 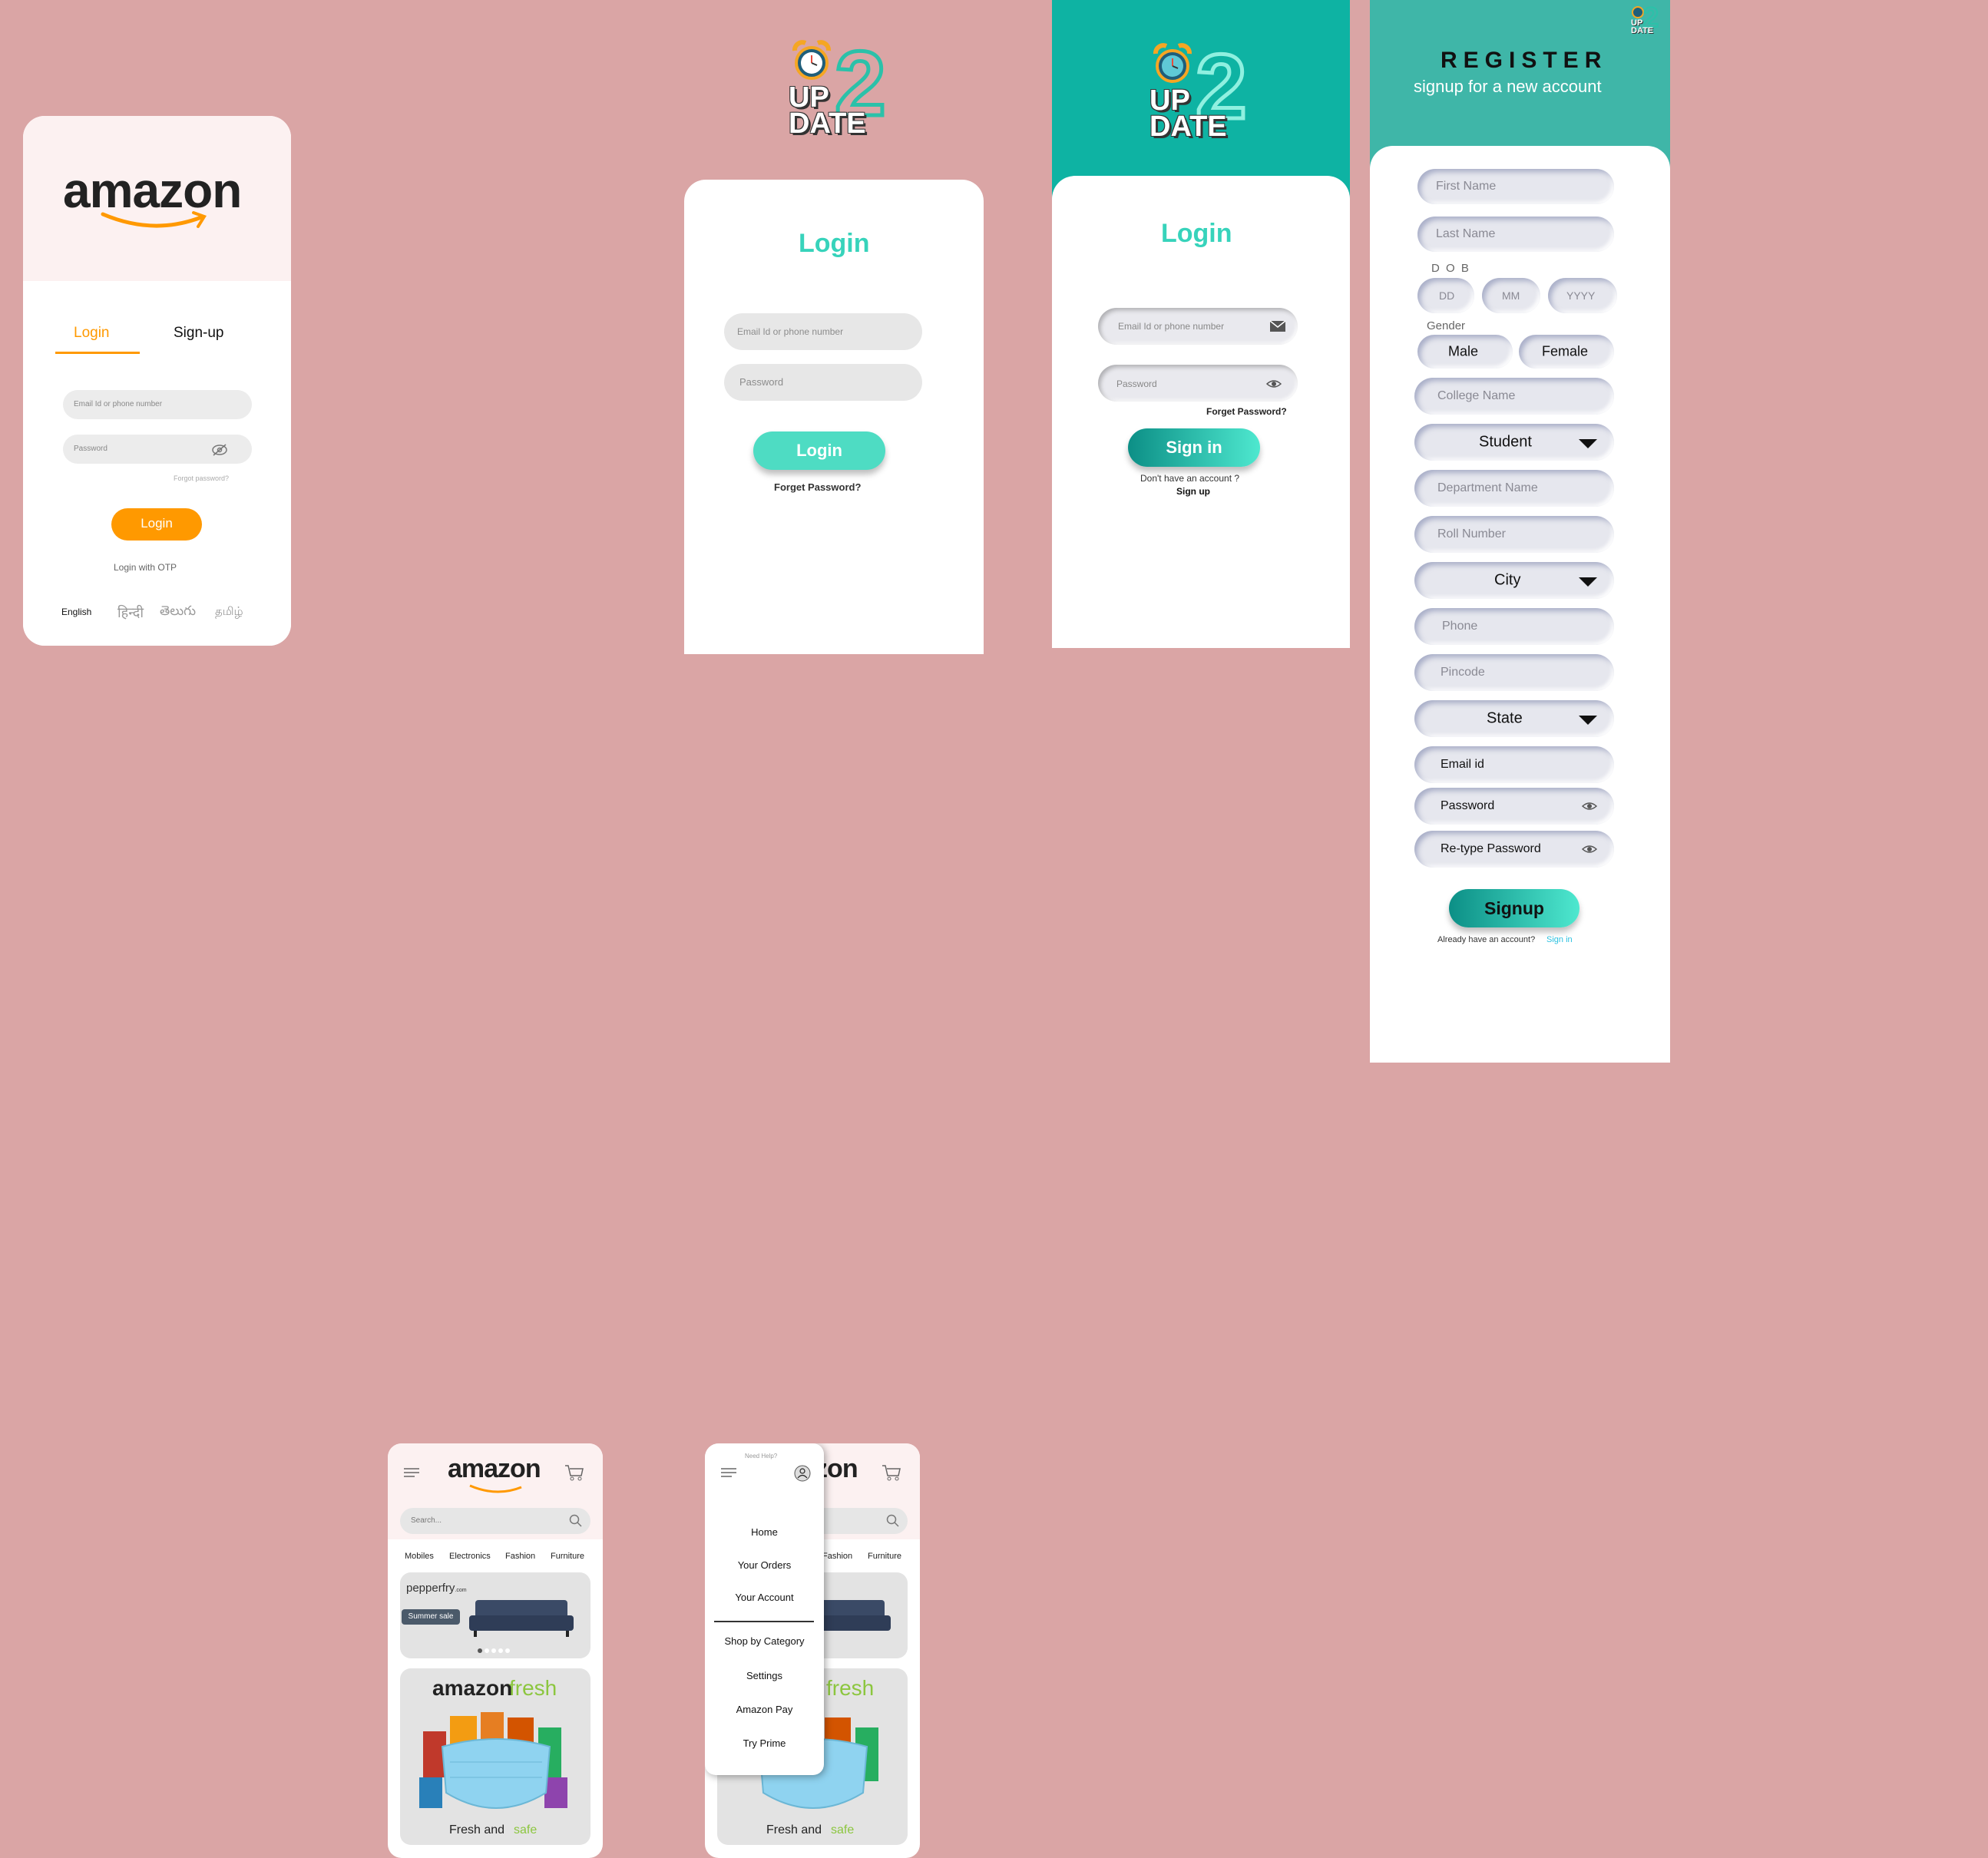 I want to click on gender-female-label: Female, so click(x=1565, y=351).